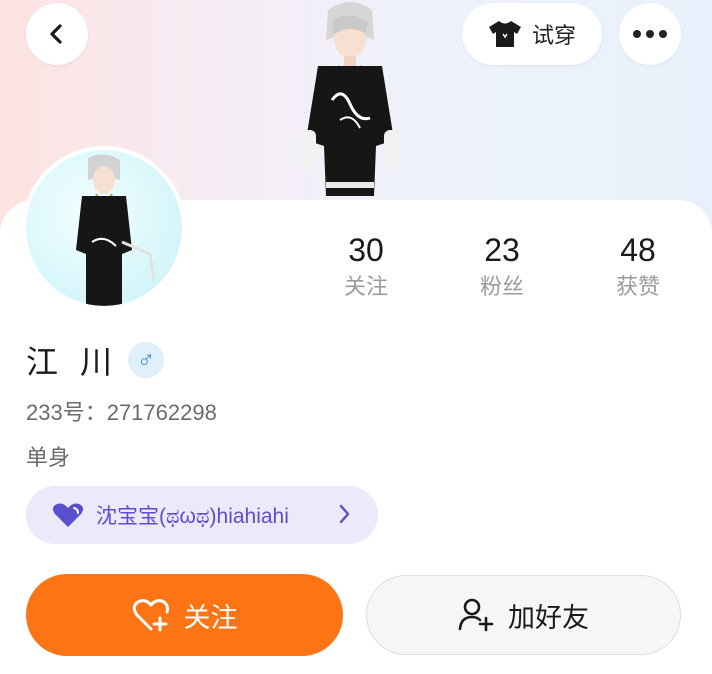 This screenshot has height=674, width=712. I want to click on avatar, so click(104, 228).